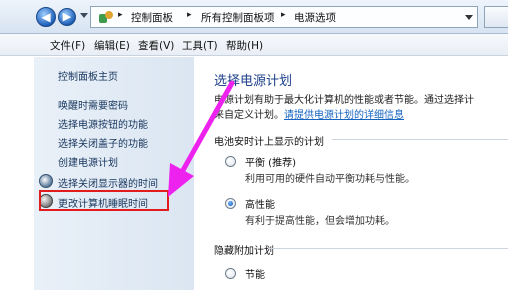 The width and height of the screenshot is (508, 290). What do you see at coordinates (93, 104) in the screenshot?
I see `sidebar-item-wake-password: 唤醒时需要密码` at bounding box center [93, 104].